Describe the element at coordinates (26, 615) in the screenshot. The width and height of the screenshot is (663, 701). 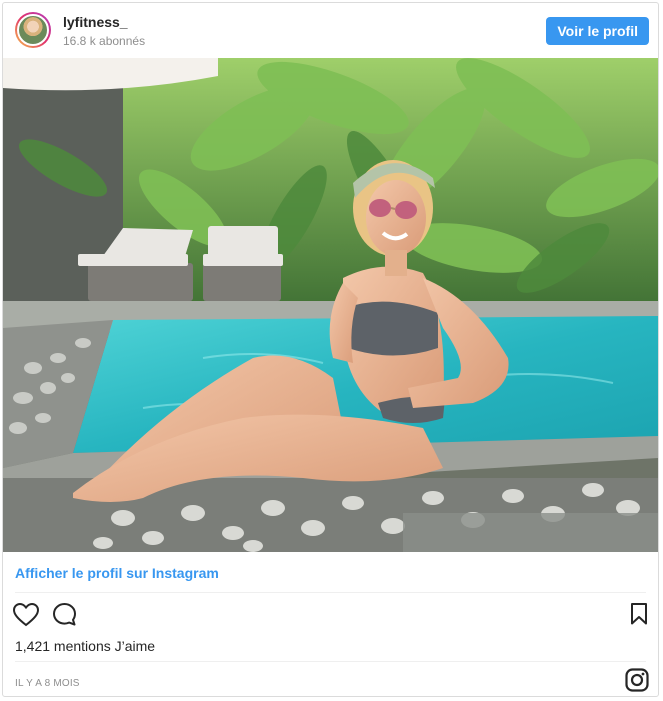
I see `heart-icon` at that location.